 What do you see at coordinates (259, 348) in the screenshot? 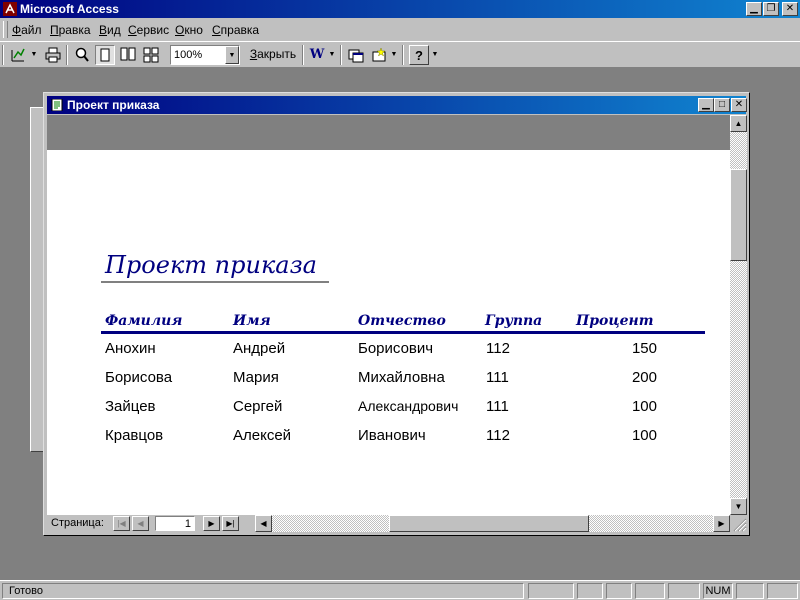
I see `cell-name: Андрей` at bounding box center [259, 348].